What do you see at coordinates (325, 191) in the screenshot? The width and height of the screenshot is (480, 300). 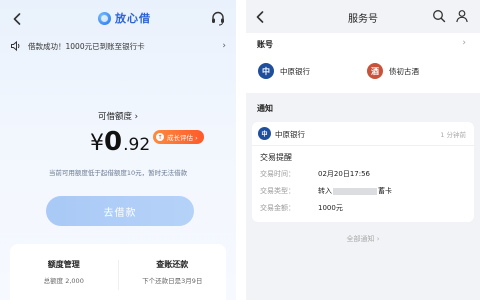 I see `type-prefix: 转入` at bounding box center [325, 191].